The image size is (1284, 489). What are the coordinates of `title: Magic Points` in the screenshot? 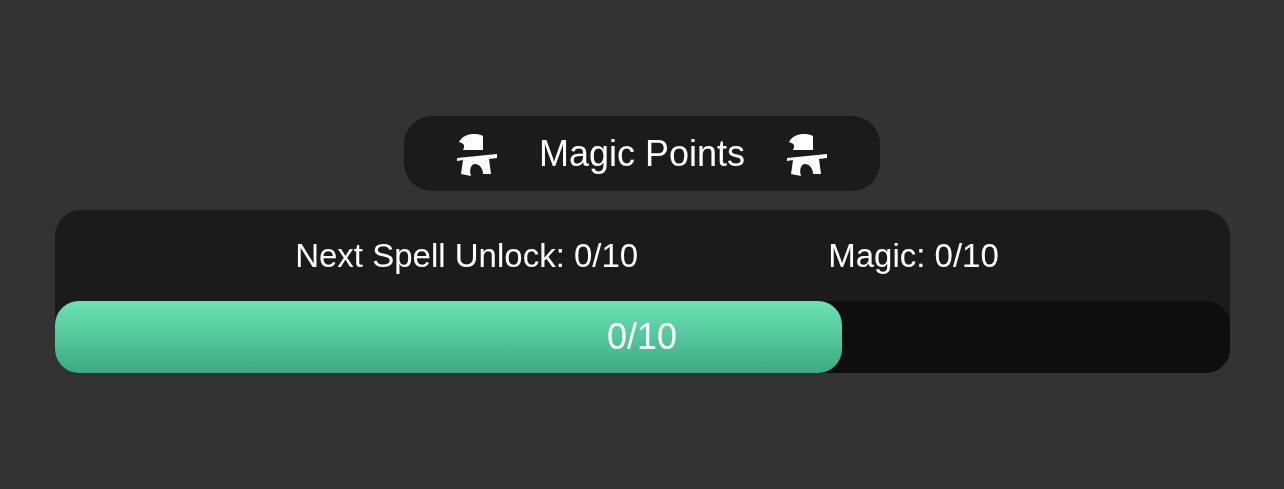 It's located at (642, 153).